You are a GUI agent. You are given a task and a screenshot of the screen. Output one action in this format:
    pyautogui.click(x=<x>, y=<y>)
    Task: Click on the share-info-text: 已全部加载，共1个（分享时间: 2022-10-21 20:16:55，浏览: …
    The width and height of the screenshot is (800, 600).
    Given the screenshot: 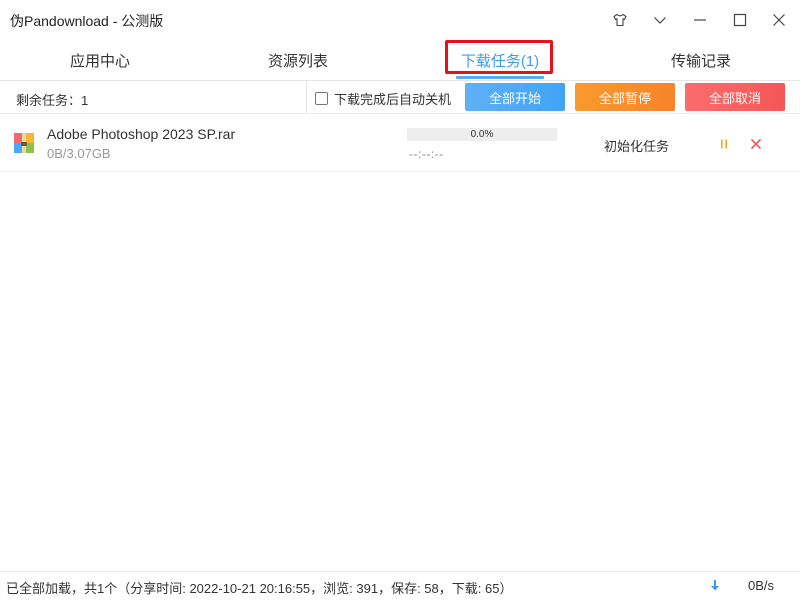 What is the action you would take?
    pyautogui.click(x=259, y=588)
    